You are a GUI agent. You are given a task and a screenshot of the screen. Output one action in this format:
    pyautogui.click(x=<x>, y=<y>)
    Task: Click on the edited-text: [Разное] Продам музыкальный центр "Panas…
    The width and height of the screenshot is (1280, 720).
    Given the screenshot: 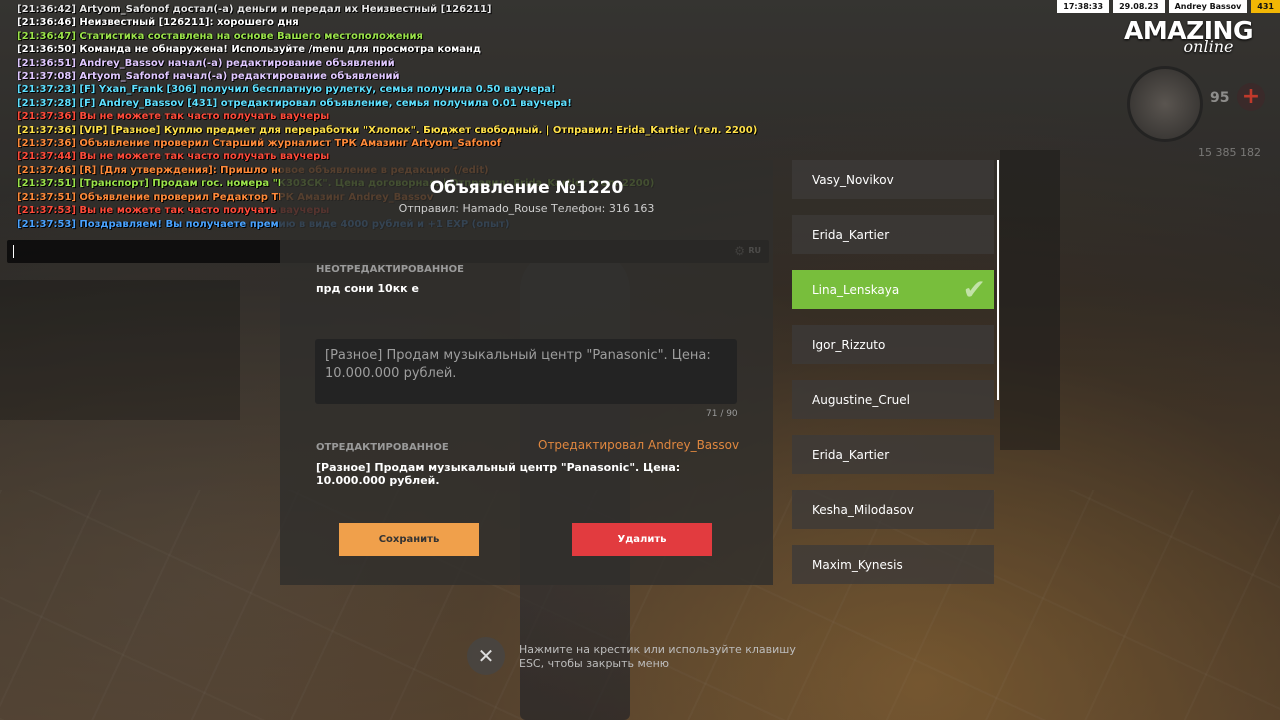 What is the action you would take?
    pyautogui.click(x=498, y=474)
    